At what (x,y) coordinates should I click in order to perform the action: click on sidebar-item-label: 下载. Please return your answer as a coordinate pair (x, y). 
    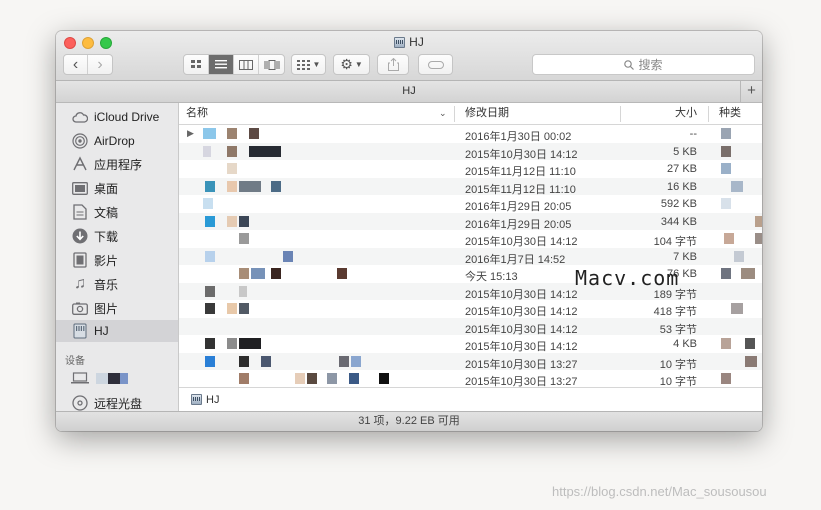
    Looking at the image, I should click on (106, 236).